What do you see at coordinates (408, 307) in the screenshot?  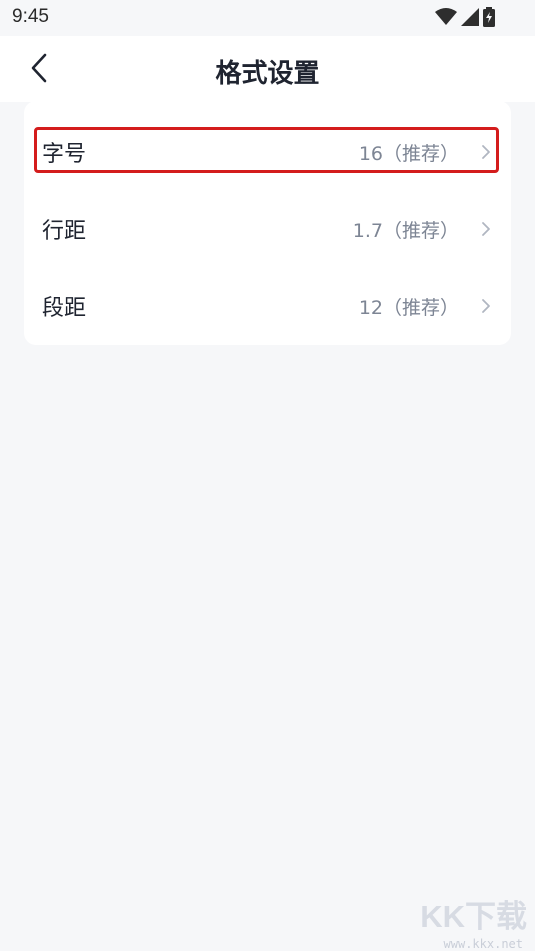 I see `setting-value: 12（推荐）` at bounding box center [408, 307].